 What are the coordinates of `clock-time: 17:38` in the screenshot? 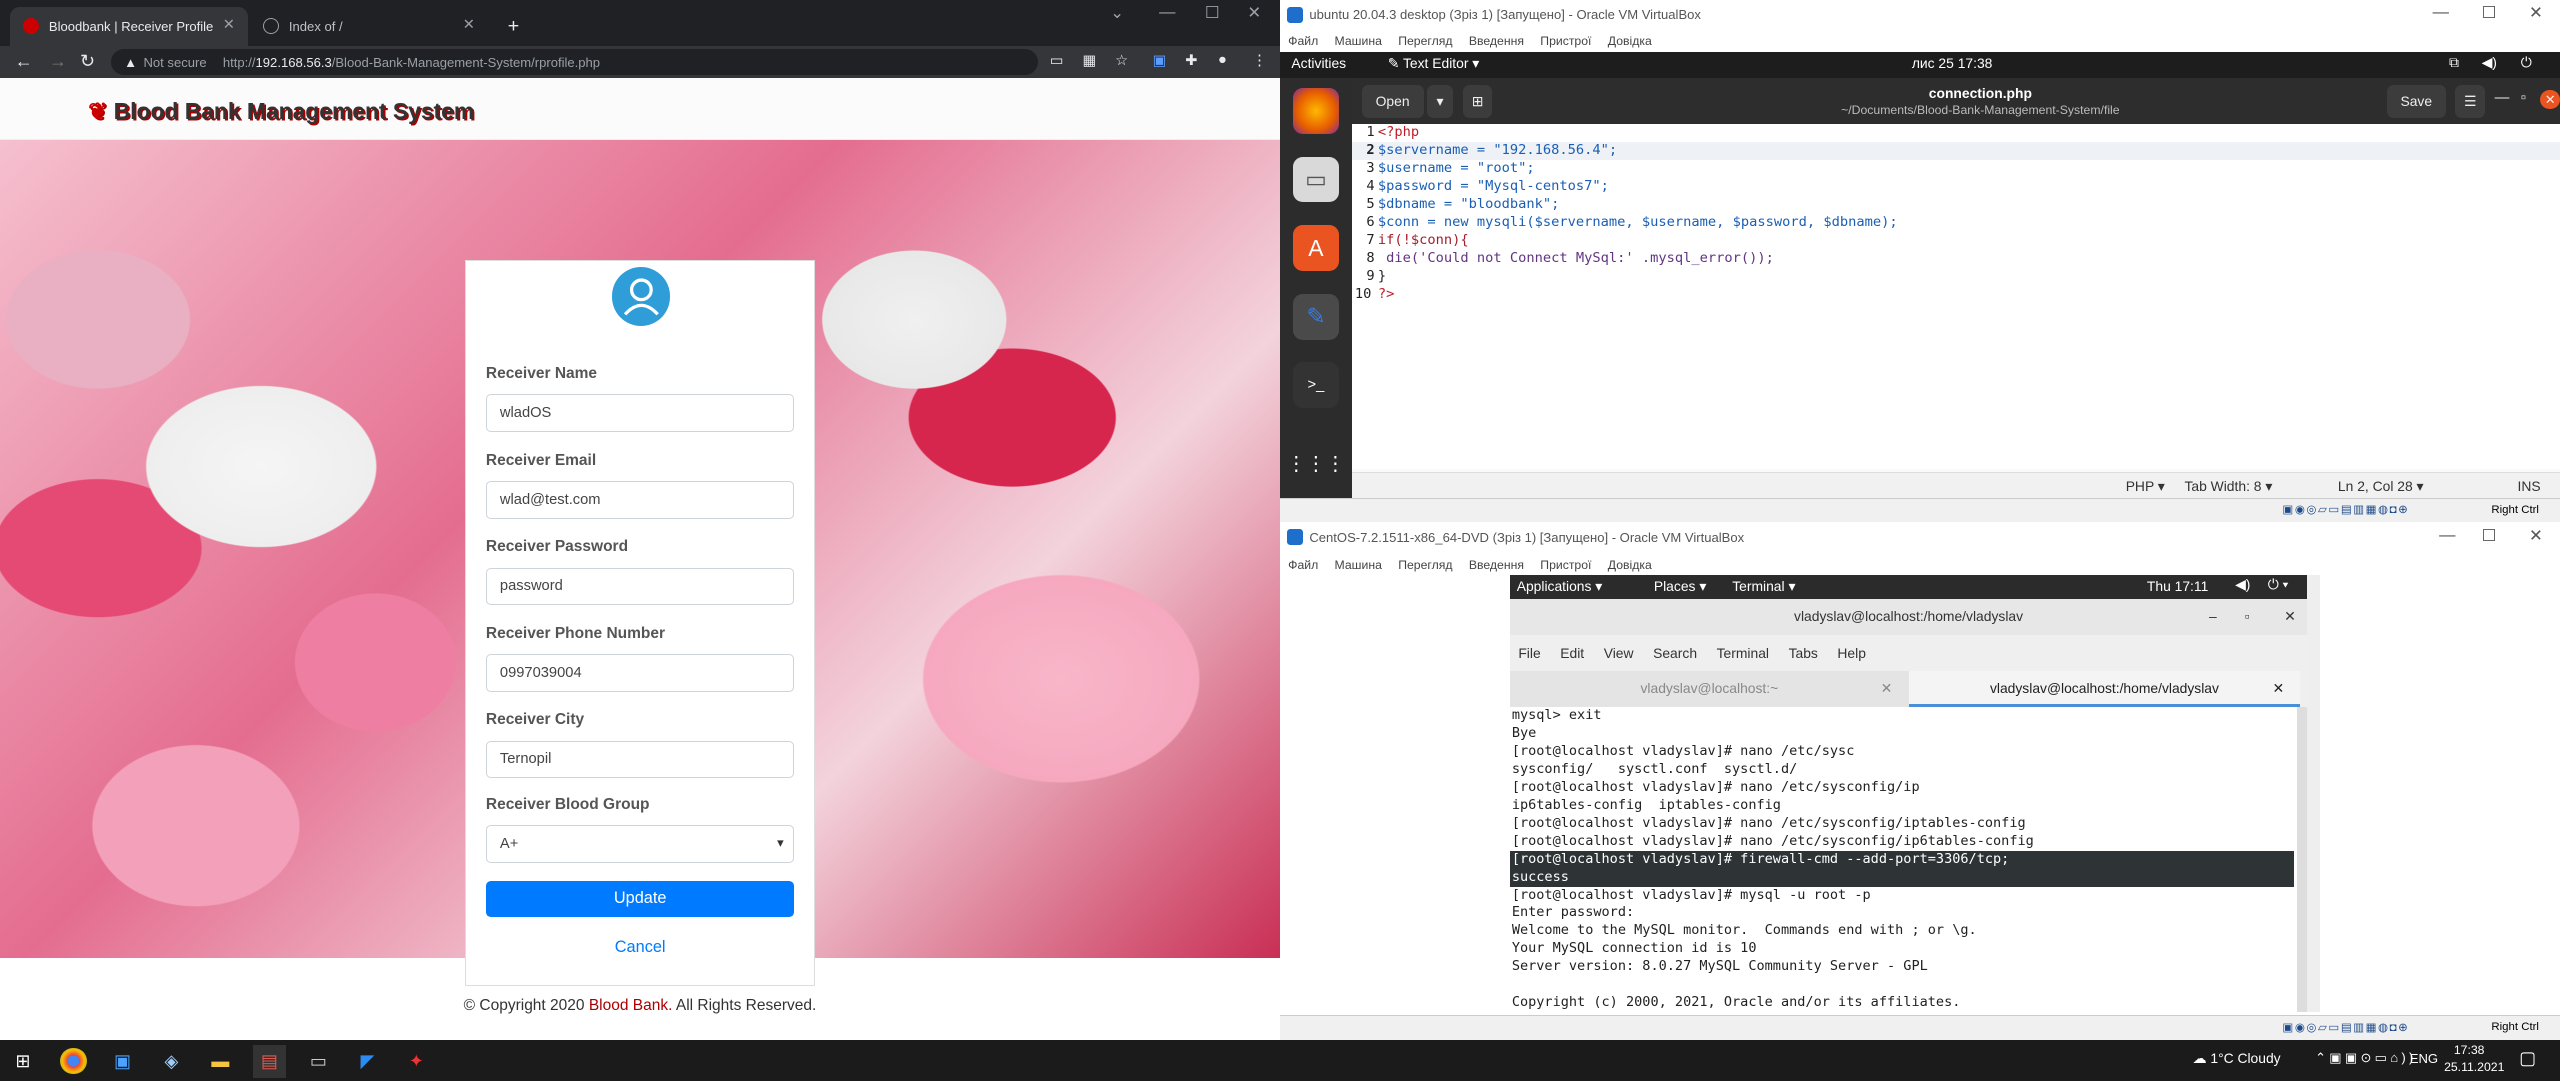 It's located at (2469, 1050).